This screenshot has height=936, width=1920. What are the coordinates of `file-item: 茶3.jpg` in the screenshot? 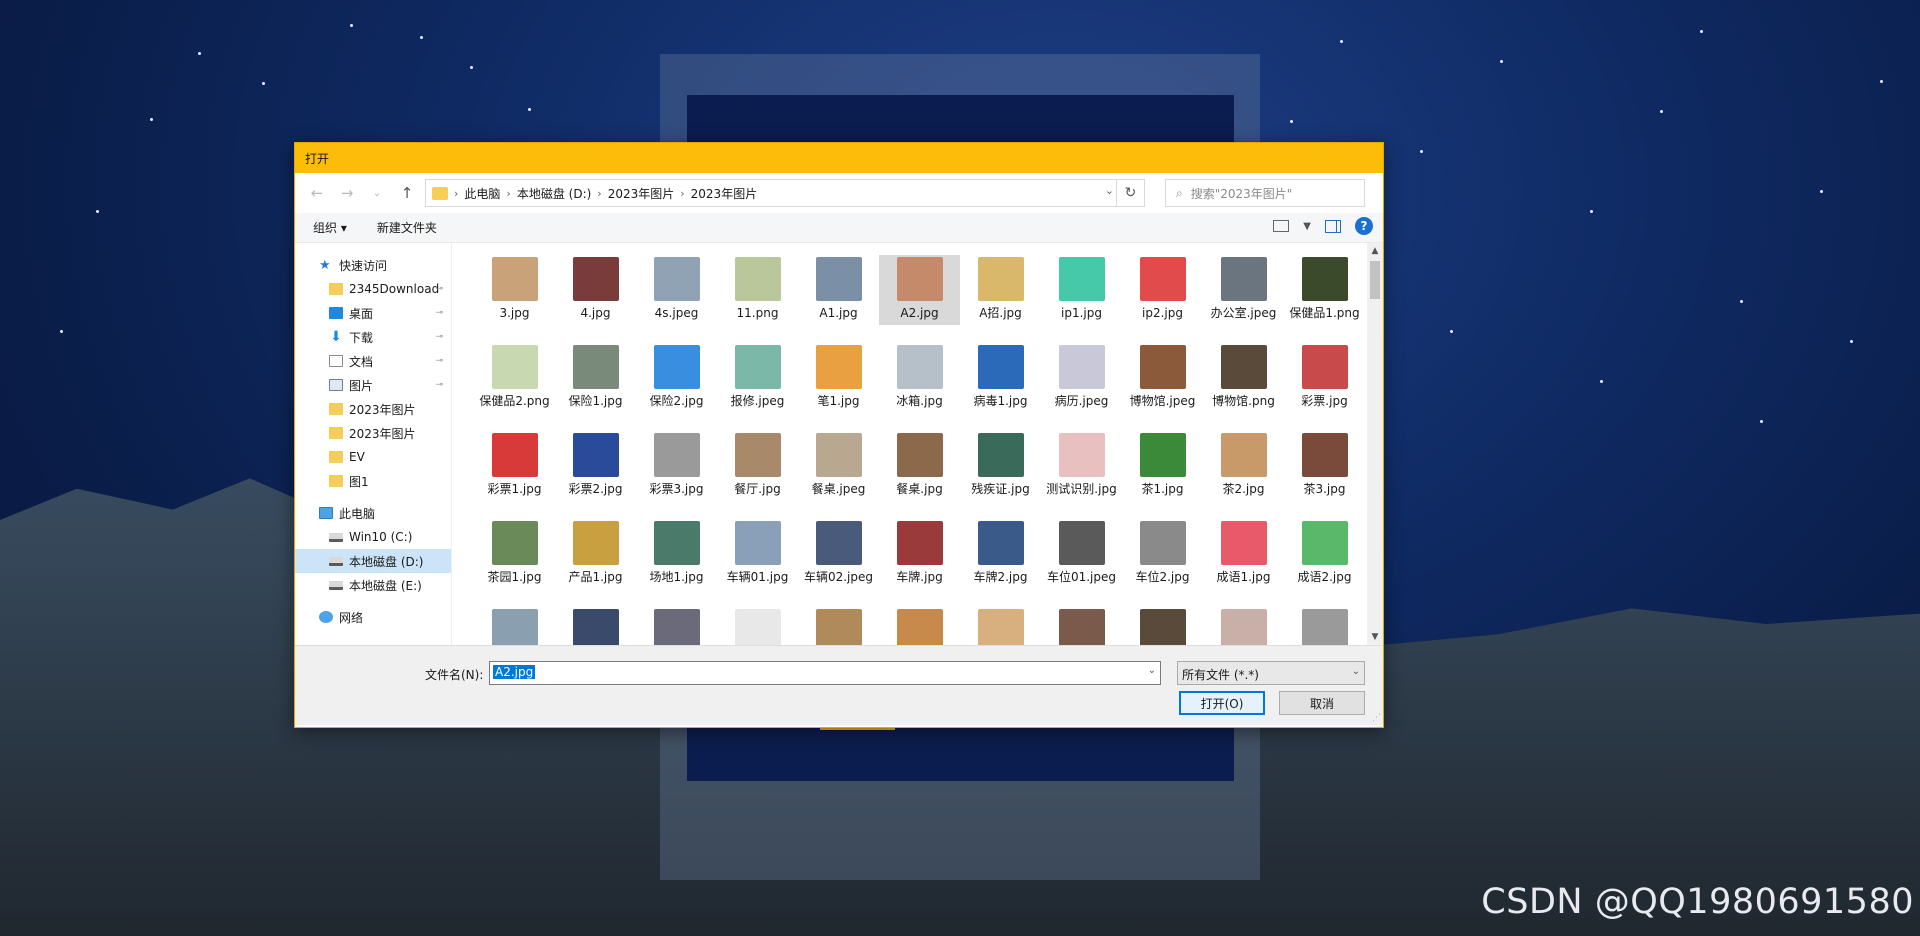 It's located at (1324, 475).